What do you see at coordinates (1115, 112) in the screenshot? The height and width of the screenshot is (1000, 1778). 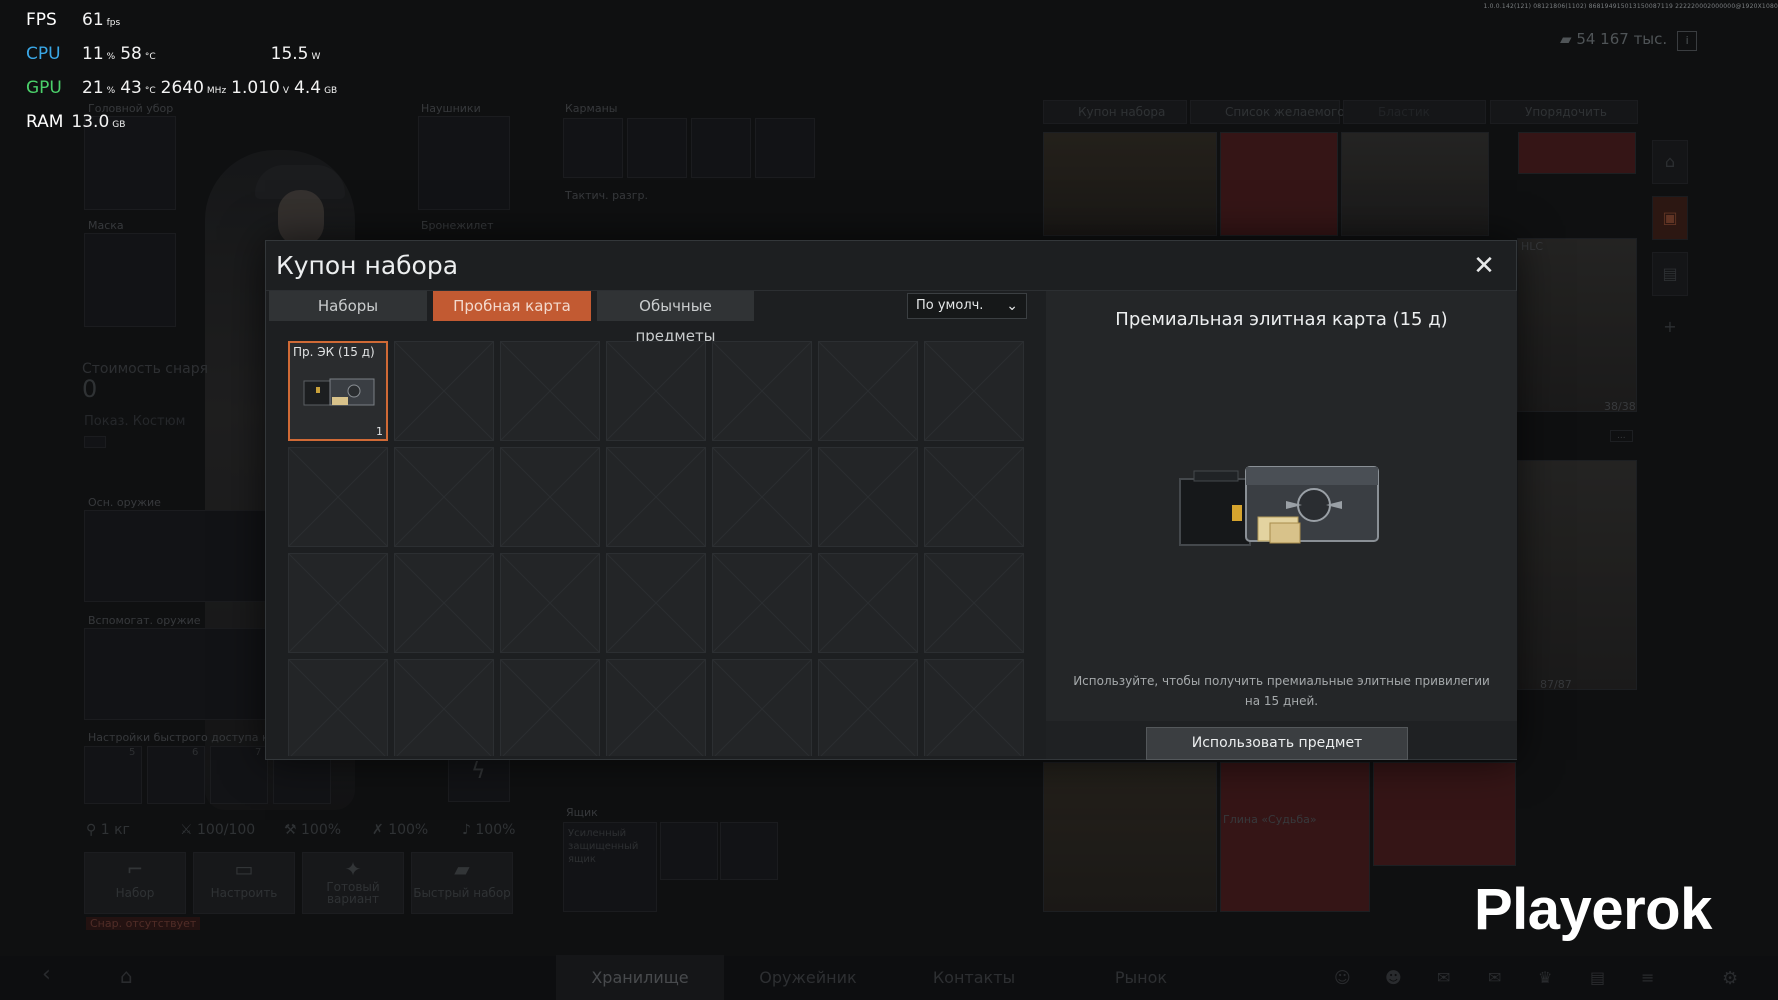 I see `kit-coupon-button: Купон набора` at bounding box center [1115, 112].